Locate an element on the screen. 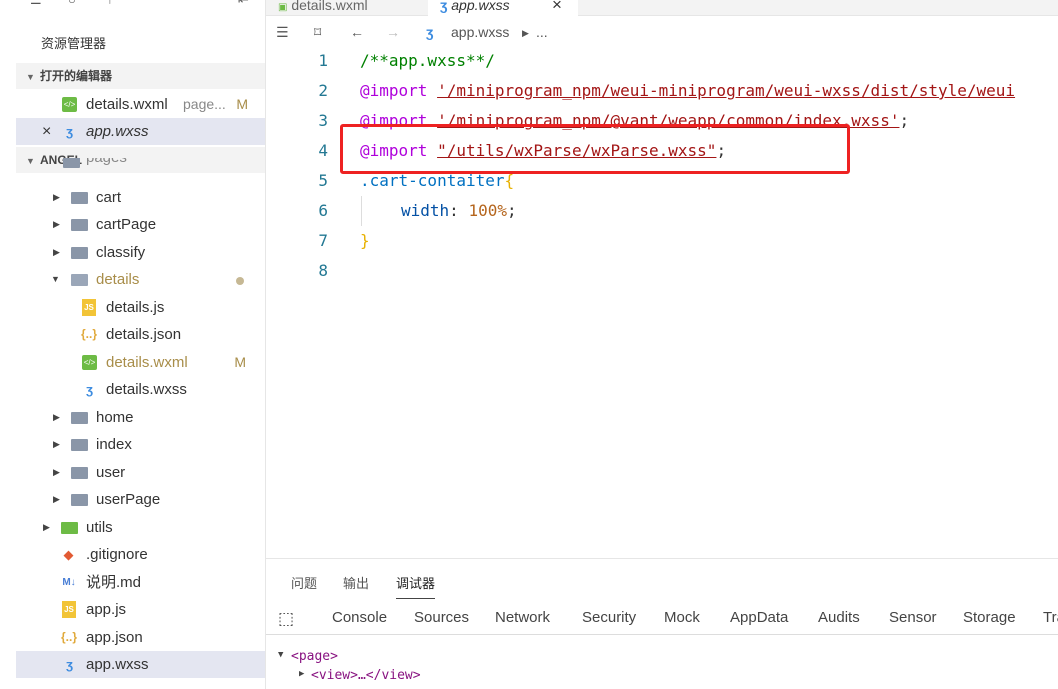 This screenshot has width=1058, height=689. line-number: 2 is located at coordinates (323, 90).